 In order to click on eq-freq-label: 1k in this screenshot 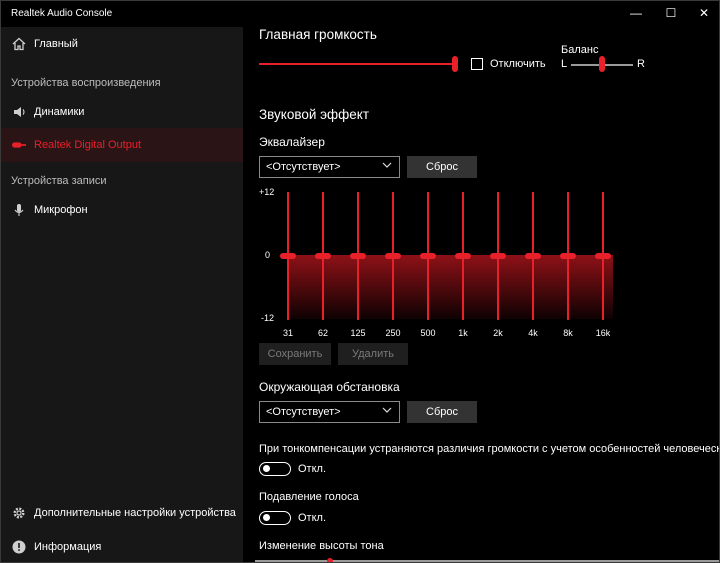, I will do `click(463, 333)`.